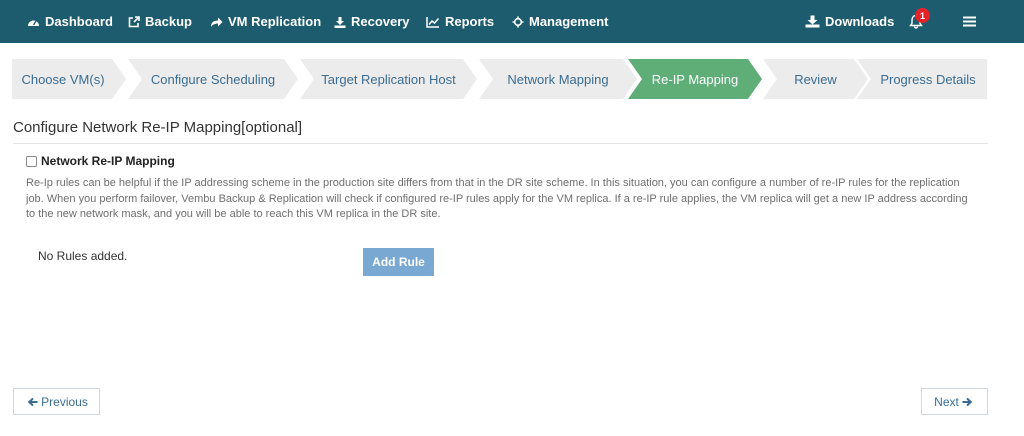 The width and height of the screenshot is (1024, 436). I want to click on step-network-mapping: Network Mapping, so click(558, 79).